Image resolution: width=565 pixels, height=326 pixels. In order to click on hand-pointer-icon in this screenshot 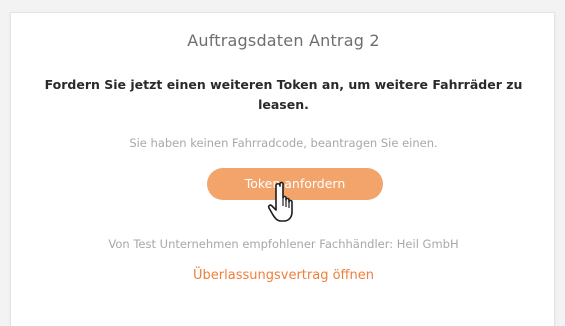, I will do `click(280, 201)`.